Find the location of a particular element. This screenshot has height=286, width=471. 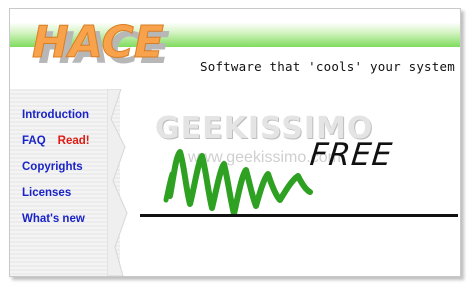

horizontal-divider is located at coordinates (299, 215).